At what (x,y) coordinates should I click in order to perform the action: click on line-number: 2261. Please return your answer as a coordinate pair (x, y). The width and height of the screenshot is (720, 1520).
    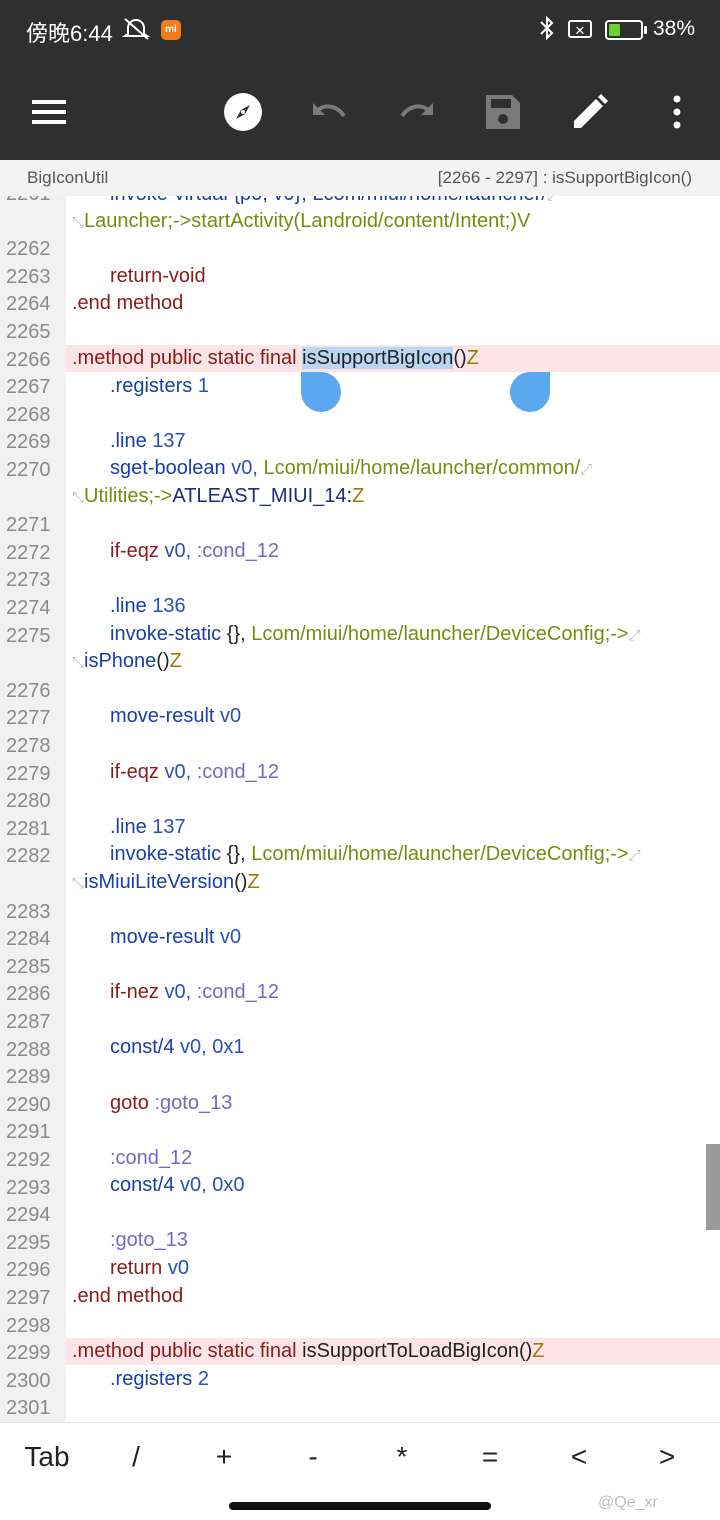
    Looking at the image, I should click on (34, 202).